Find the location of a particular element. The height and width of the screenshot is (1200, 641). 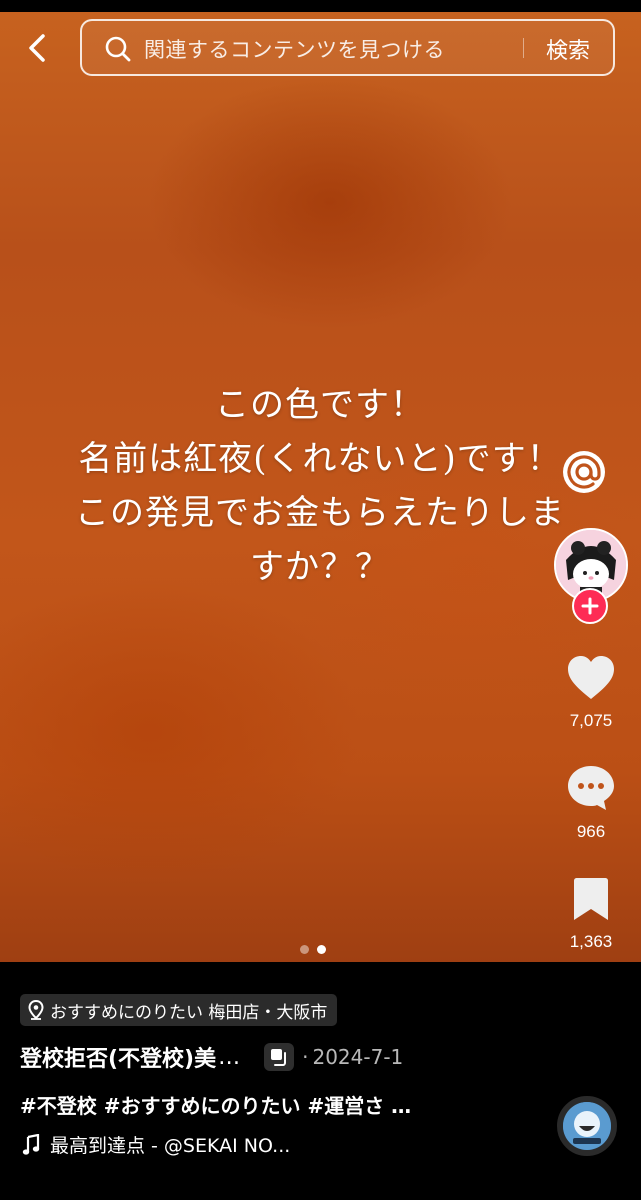

music-note-icon is located at coordinates (31, 1144).